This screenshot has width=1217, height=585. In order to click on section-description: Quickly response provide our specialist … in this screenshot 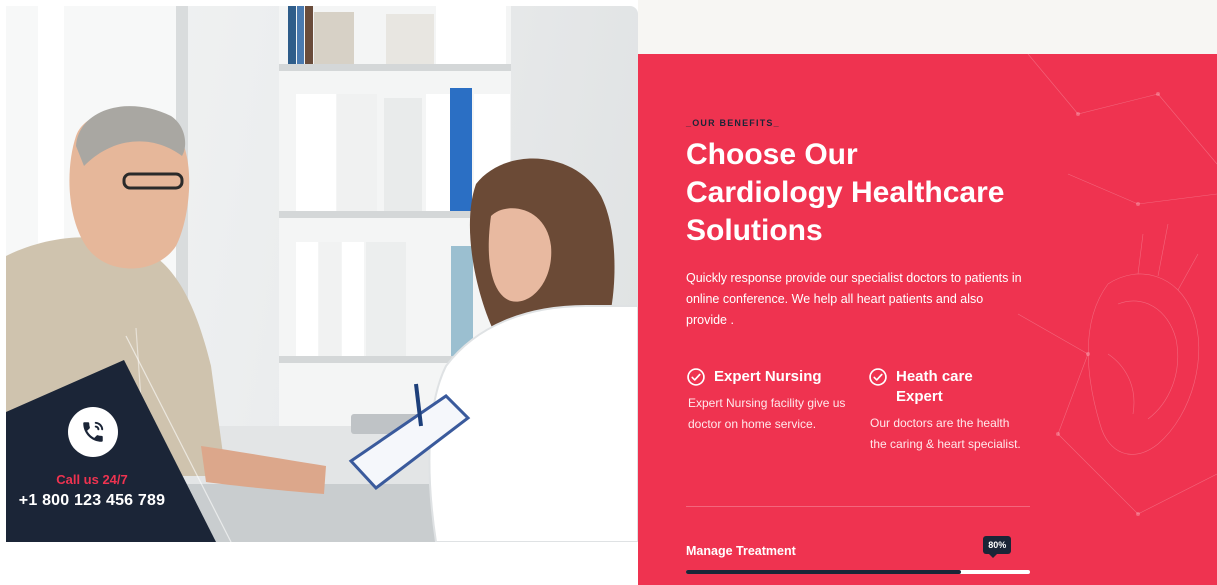, I will do `click(854, 299)`.